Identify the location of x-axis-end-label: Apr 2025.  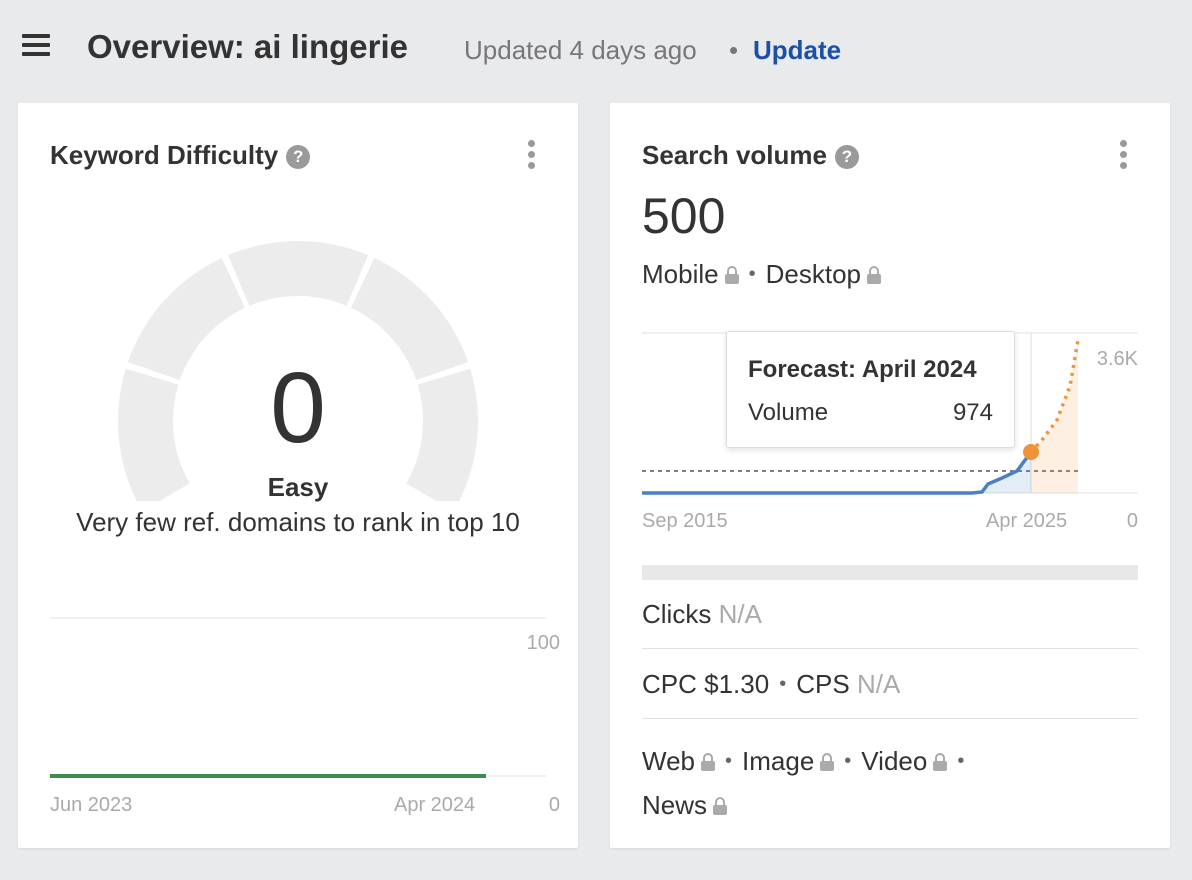
(1027, 521).